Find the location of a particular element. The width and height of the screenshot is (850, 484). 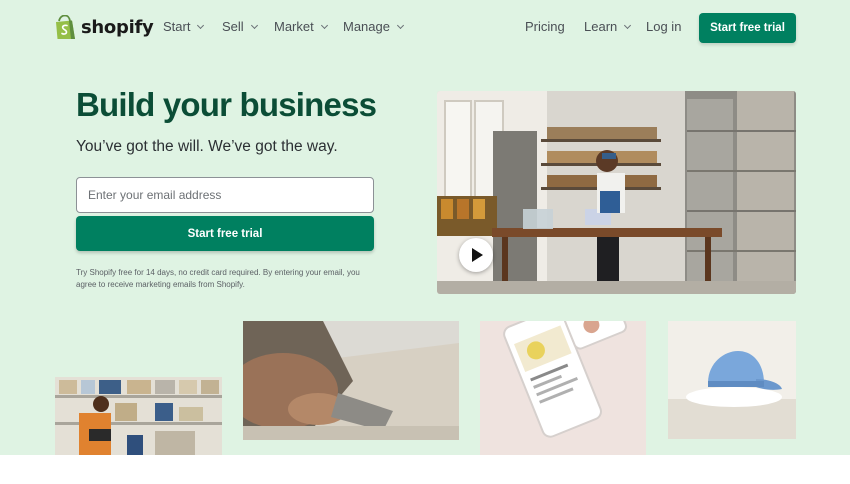

nav-label: Manage is located at coordinates (366, 26).